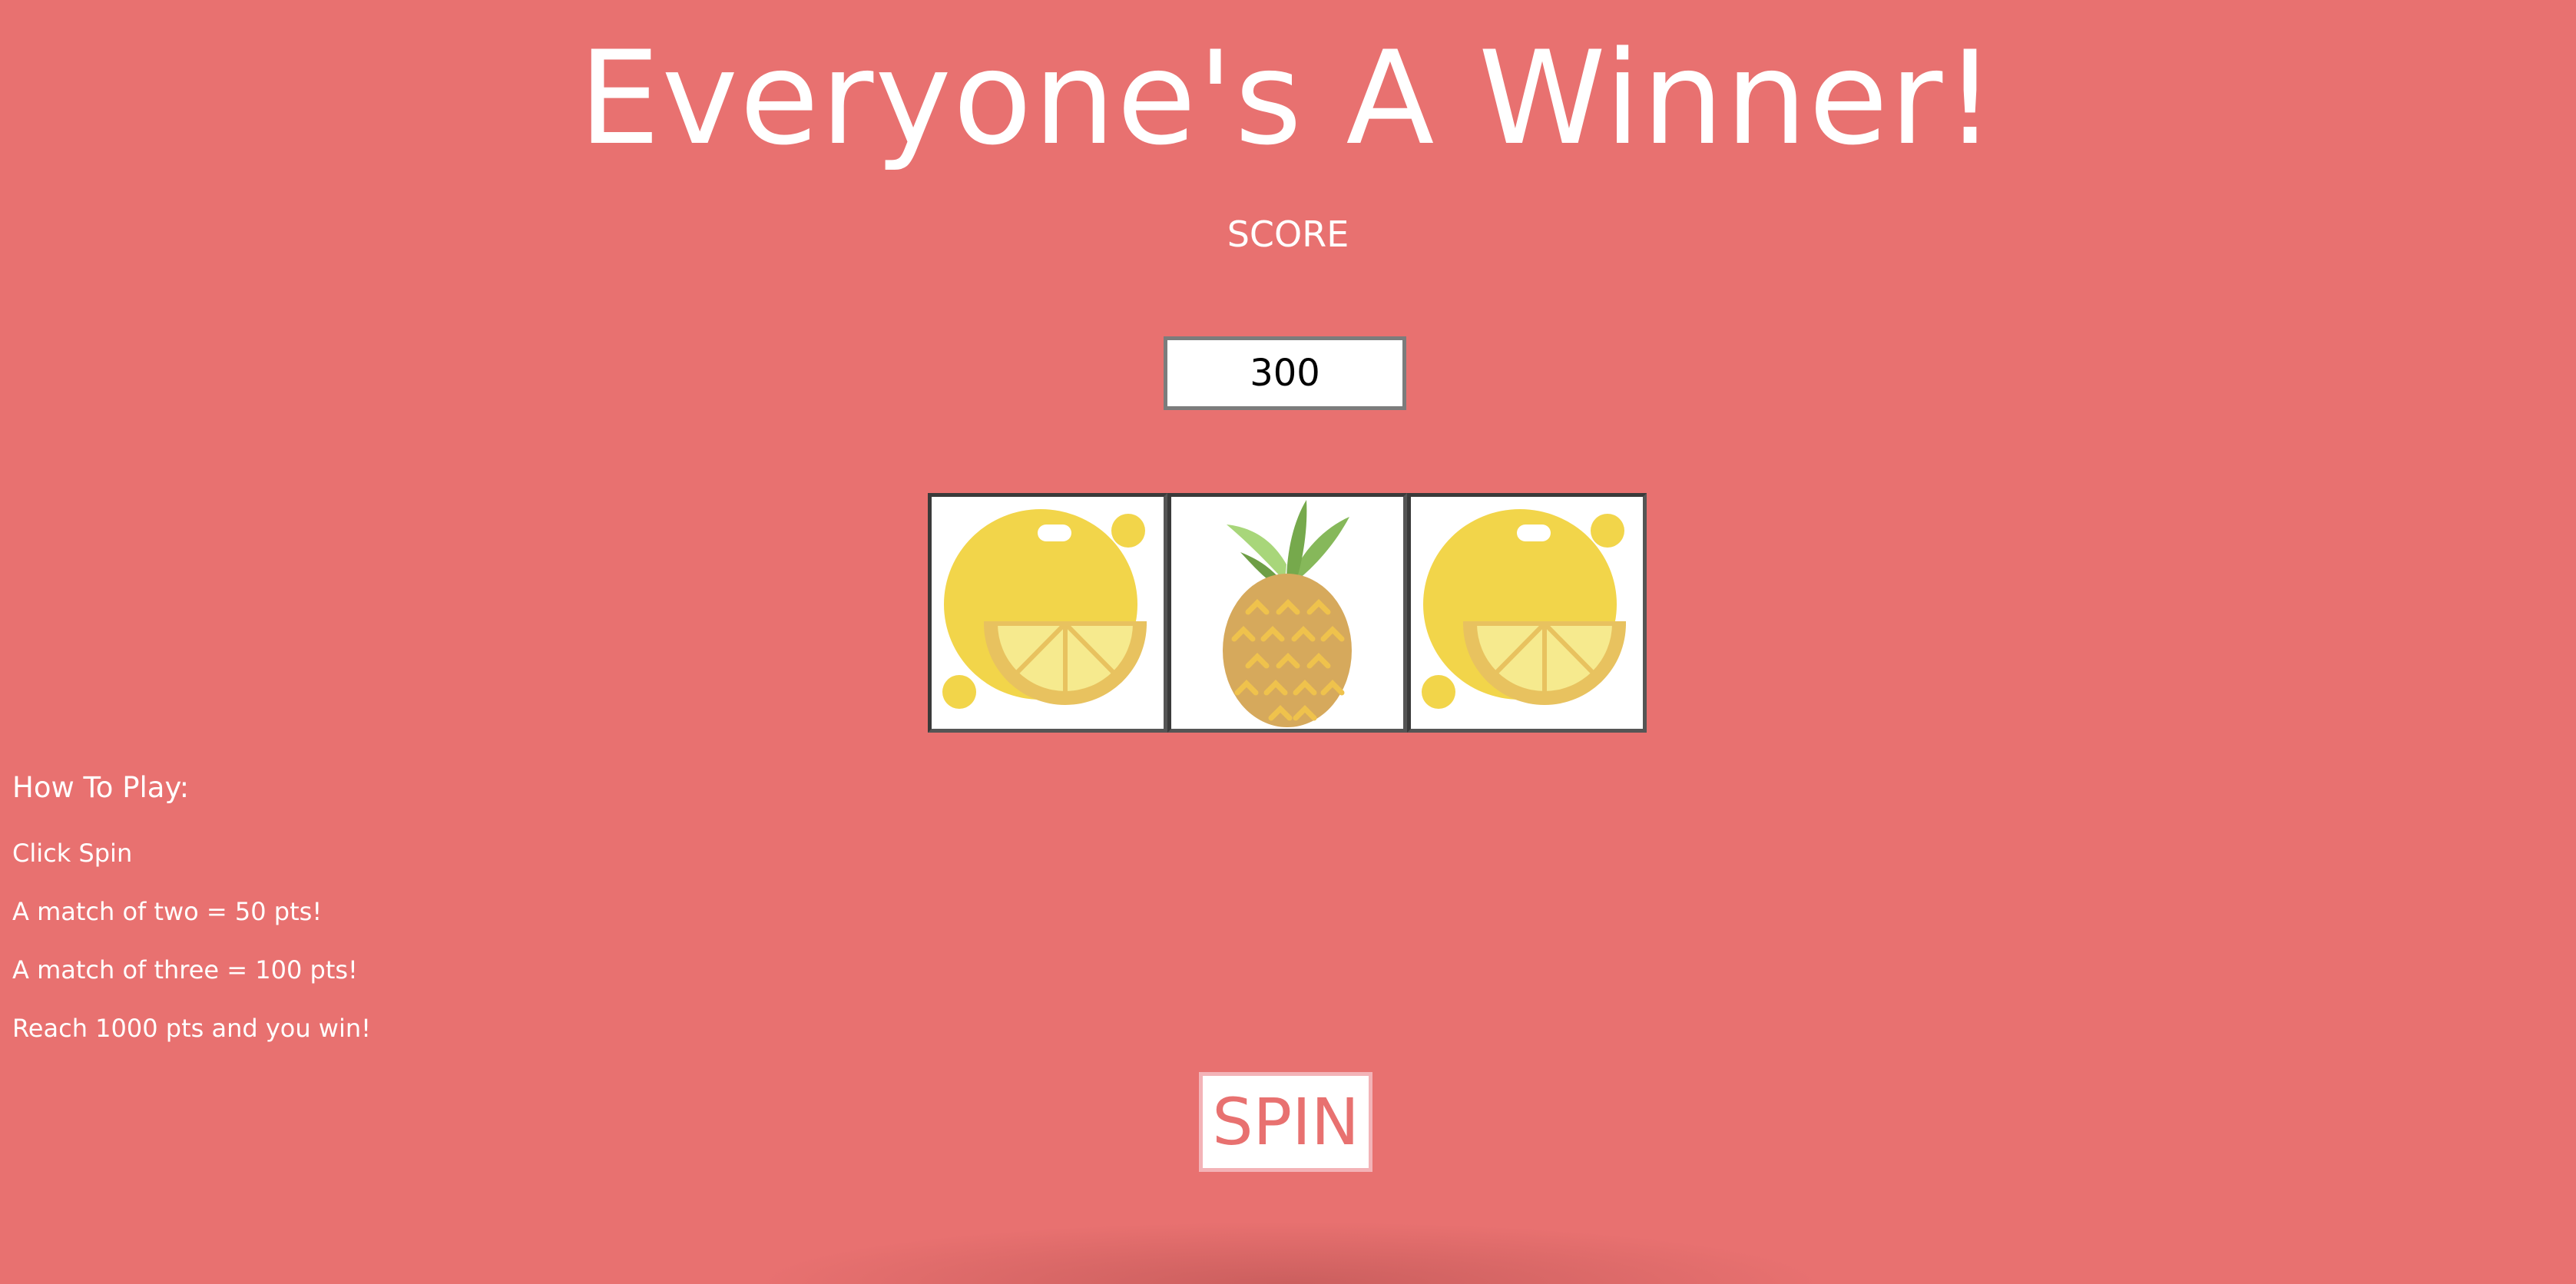  Describe the element at coordinates (167, 911) in the screenshot. I see `rule-item: A match of two = 50 pts!` at that location.